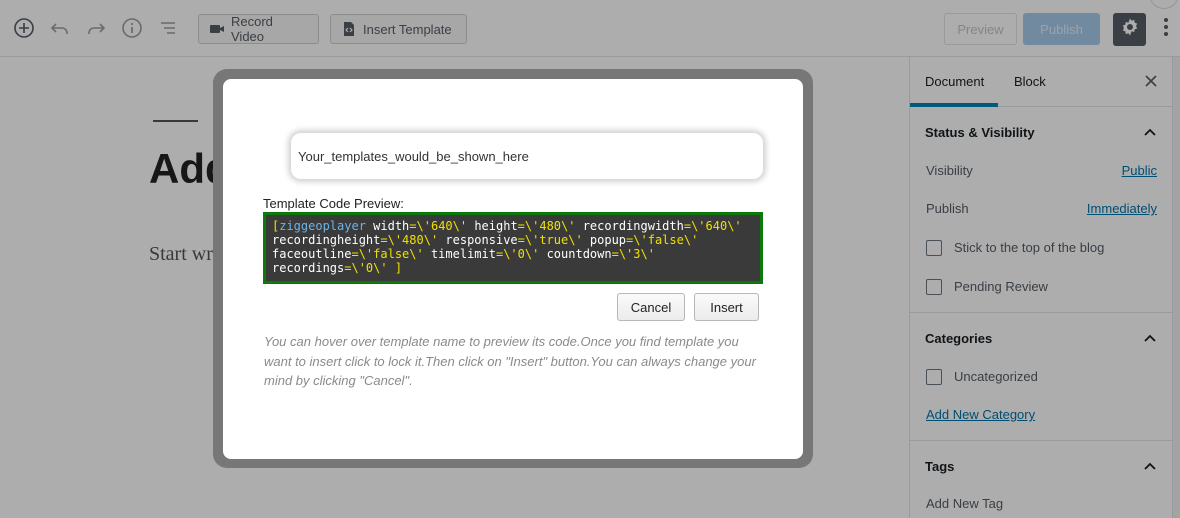 The width and height of the screenshot is (1180, 518). I want to click on code-preview-label: Template Code Preview:, so click(333, 203).